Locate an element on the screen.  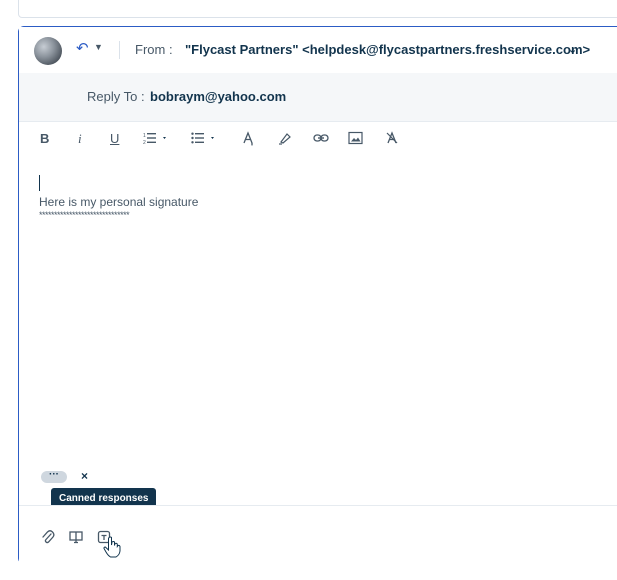
previous-card-strip is located at coordinates (308, 11).